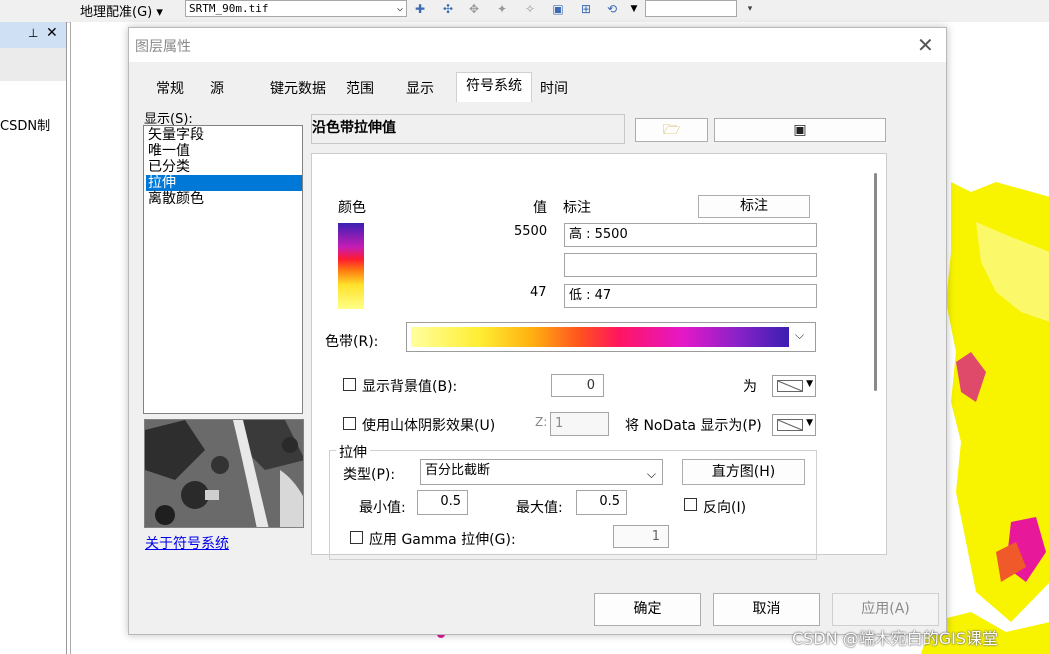  I want to click on z-factor-label: Z:, so click(541, 422).